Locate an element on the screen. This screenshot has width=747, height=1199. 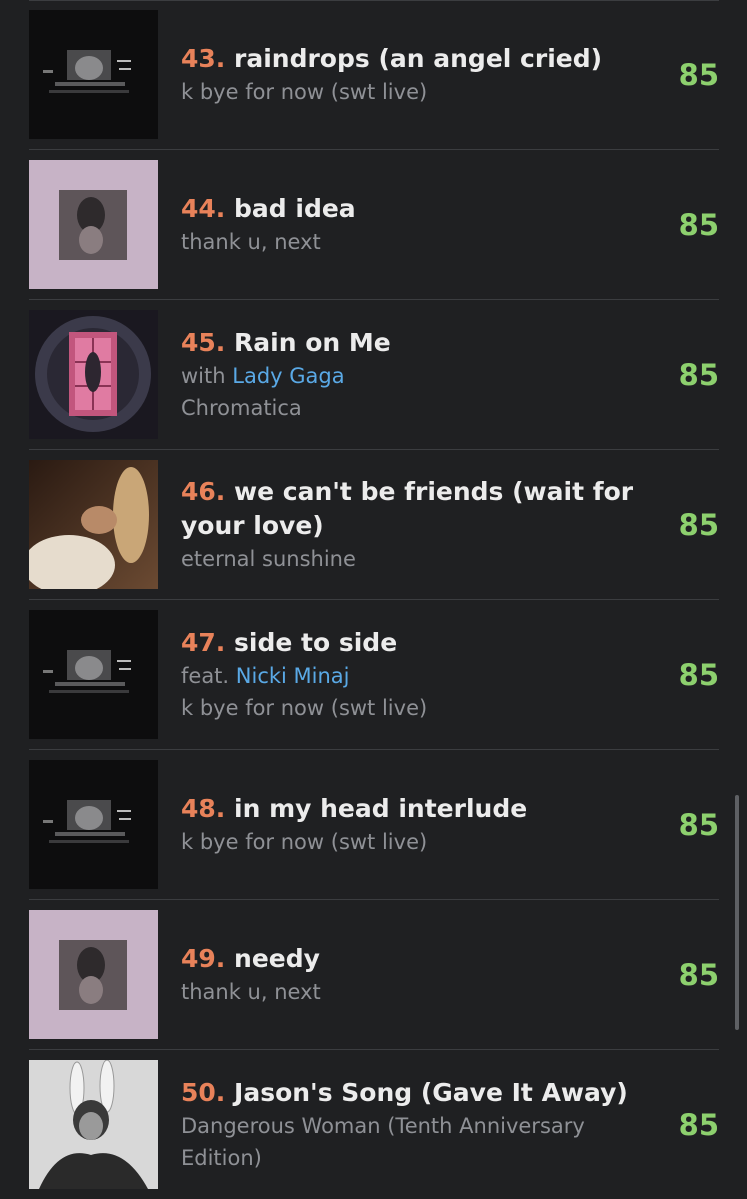
track-rank: 49. is located at coordinates (203, 958).